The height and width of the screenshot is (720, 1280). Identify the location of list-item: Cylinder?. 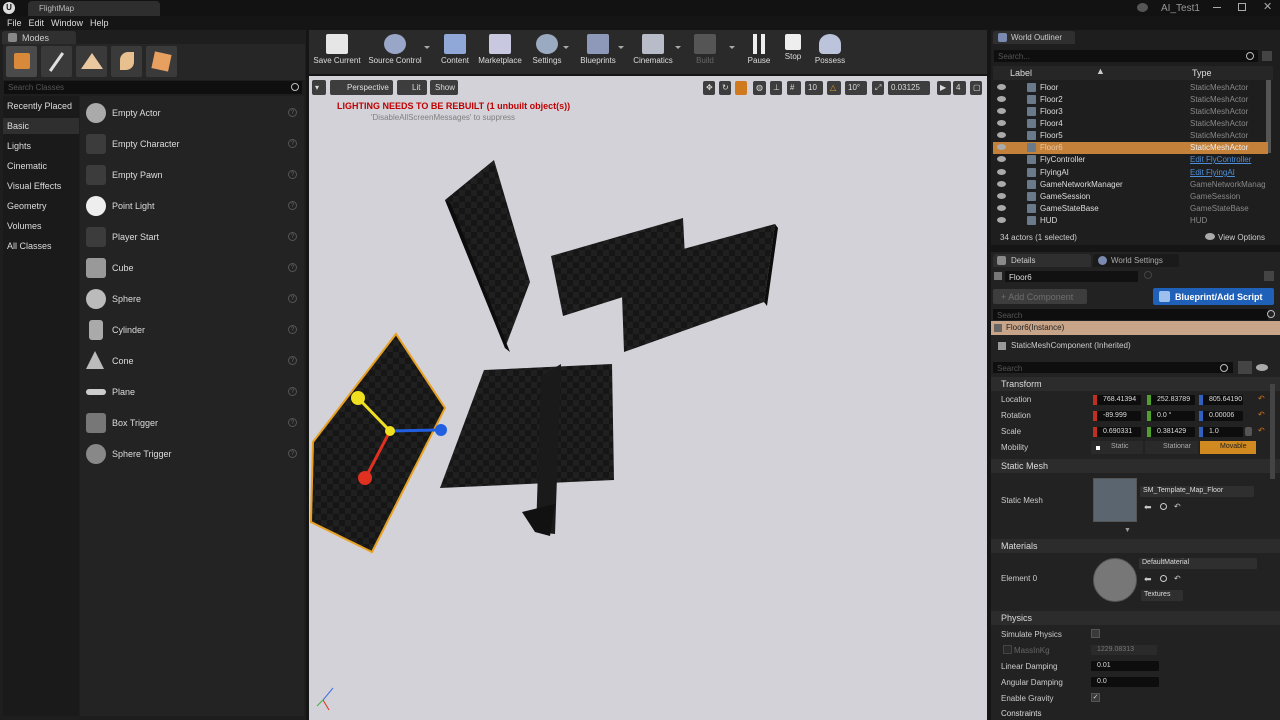
(192, 329).